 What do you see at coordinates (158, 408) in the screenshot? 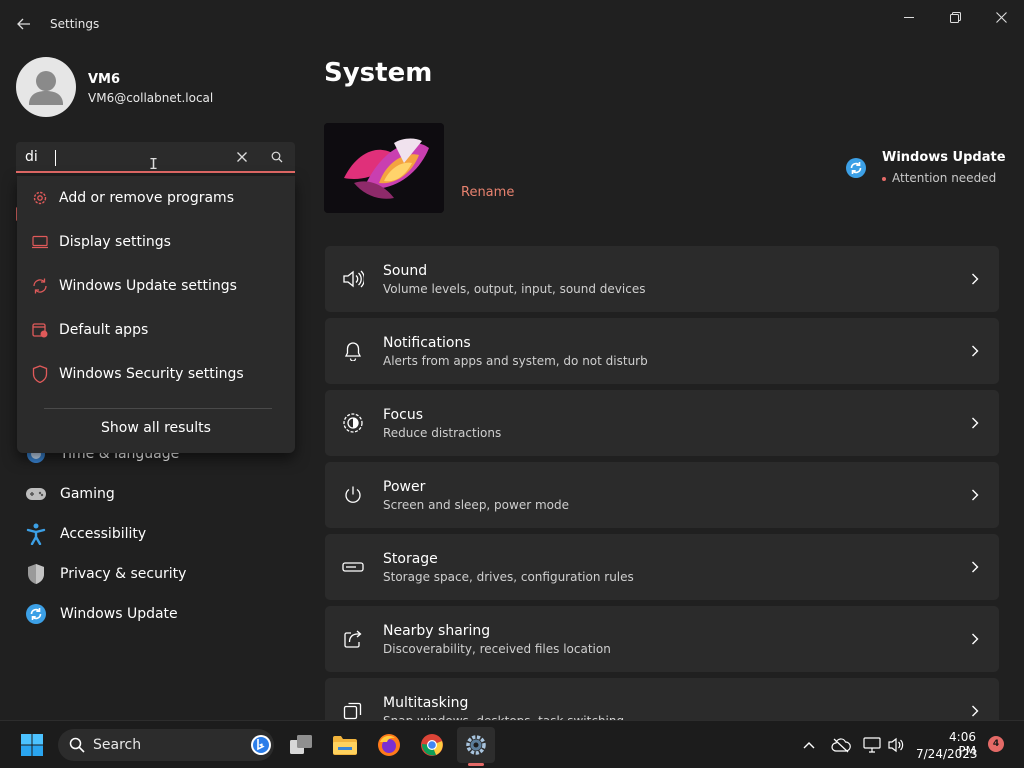
I see `divider` at bounding box center [158, 408].